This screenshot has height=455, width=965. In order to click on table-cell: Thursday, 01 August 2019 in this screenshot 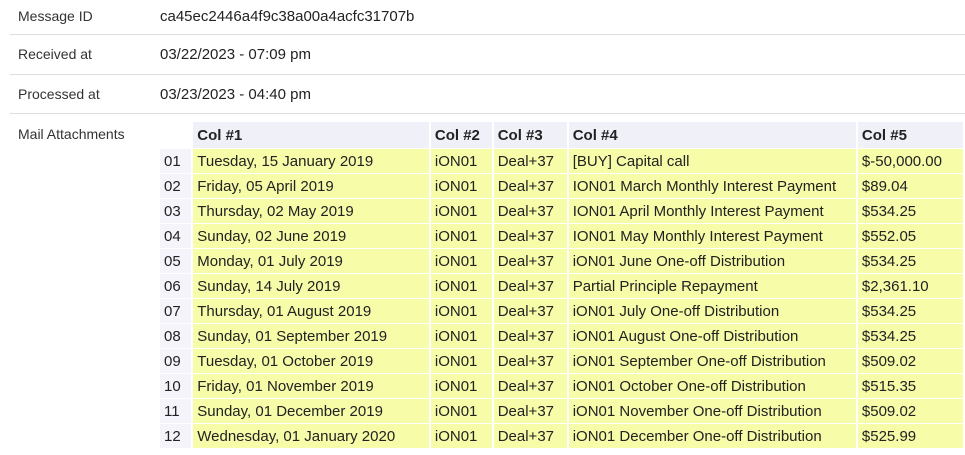, I will do `click(312, 310)`.